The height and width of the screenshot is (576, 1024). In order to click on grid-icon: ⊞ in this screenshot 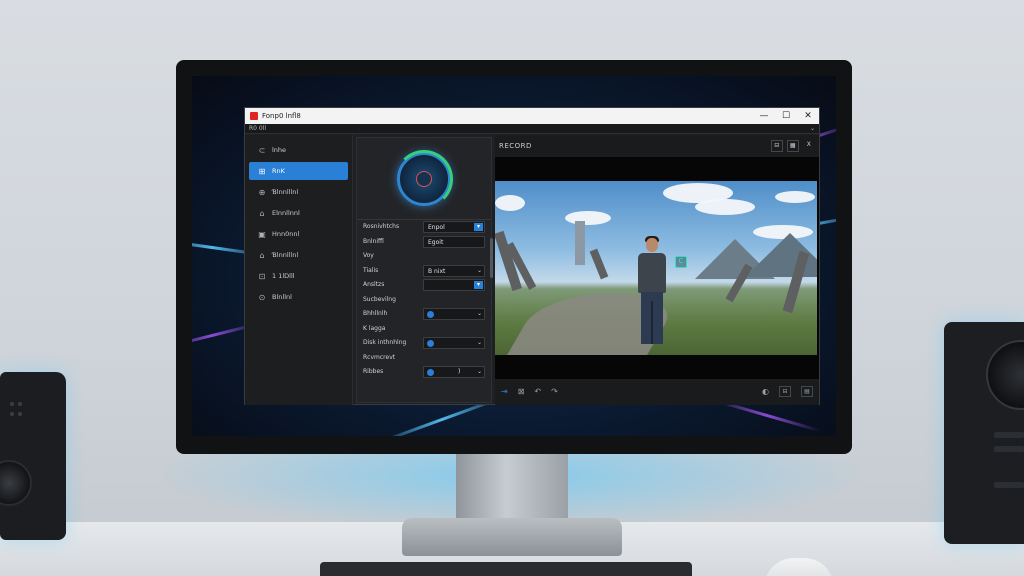, I will do `click(262, 171)`.